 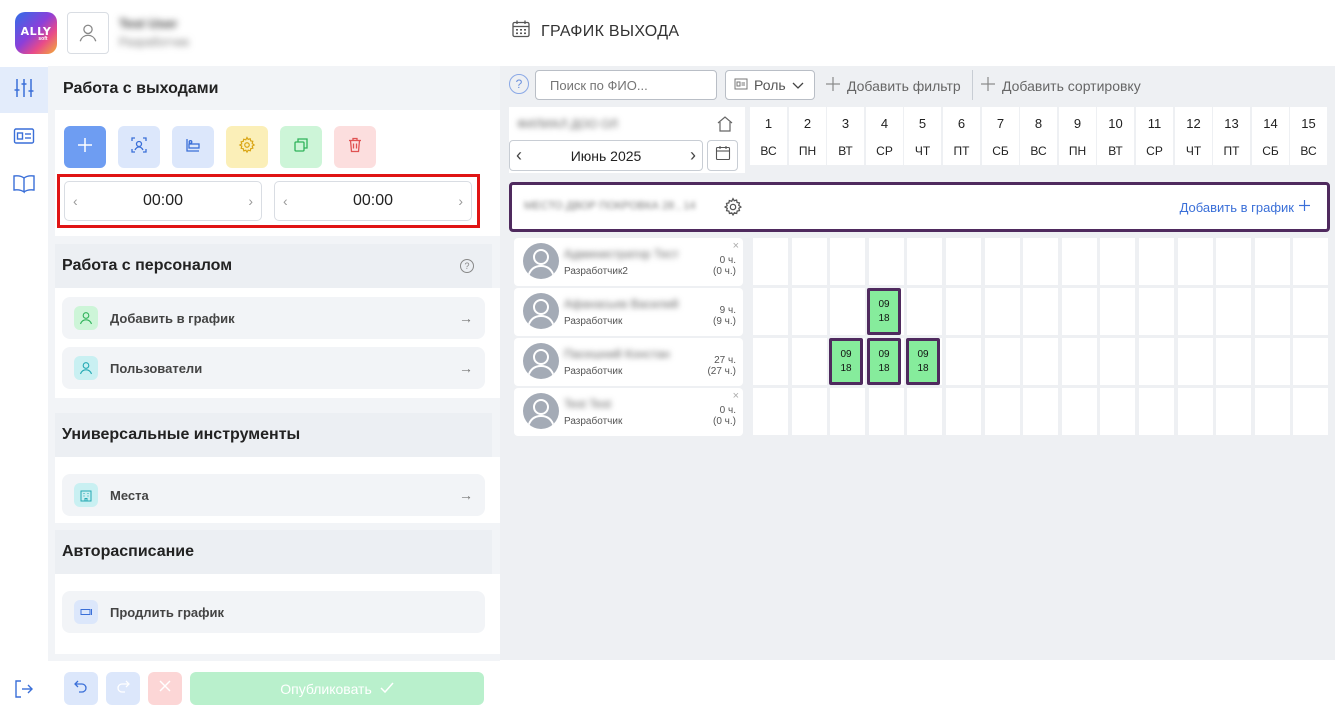 What do you see at coordinates (733, 209) in the screenshot?
I see `gear-icon` at bounding box center [733, 209].